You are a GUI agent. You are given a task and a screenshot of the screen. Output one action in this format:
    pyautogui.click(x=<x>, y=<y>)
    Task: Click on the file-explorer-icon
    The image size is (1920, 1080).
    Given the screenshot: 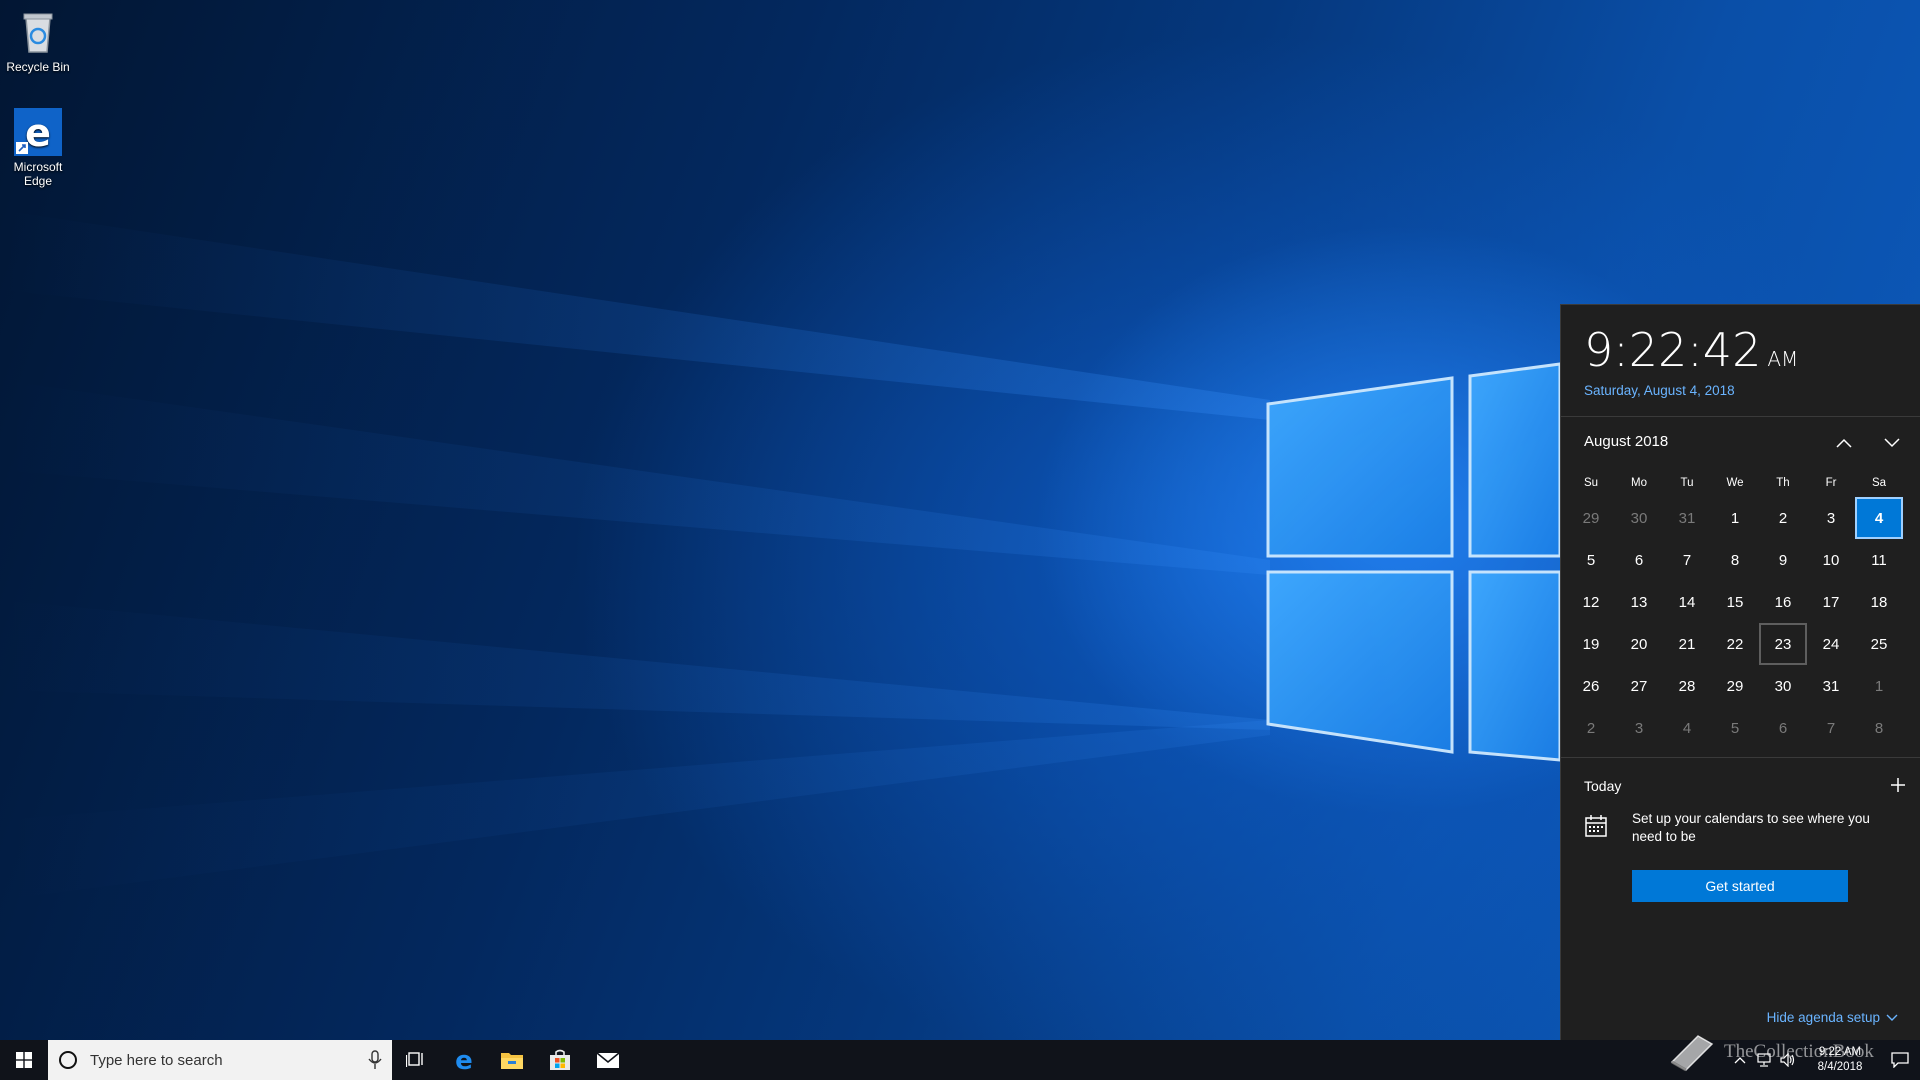 What is the action you would take?
    pyautogui.click(x=512, y=1061)
    